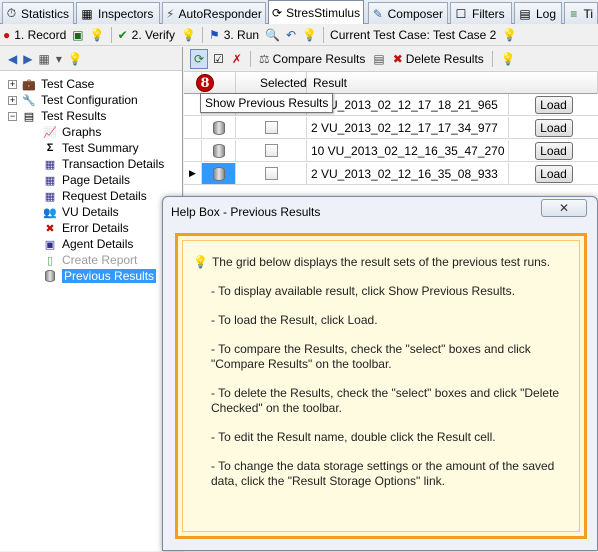  I want to click on collapse-icon: −, so click(12, 116).